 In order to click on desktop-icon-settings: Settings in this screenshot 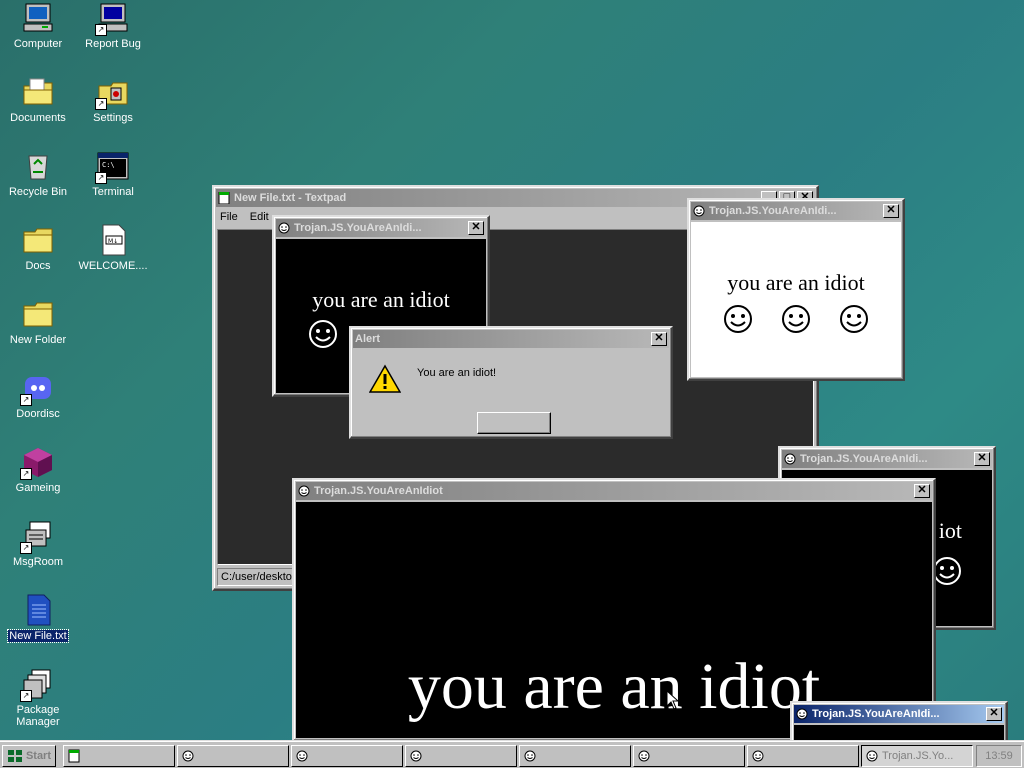, I will do `click(113, 100)`.